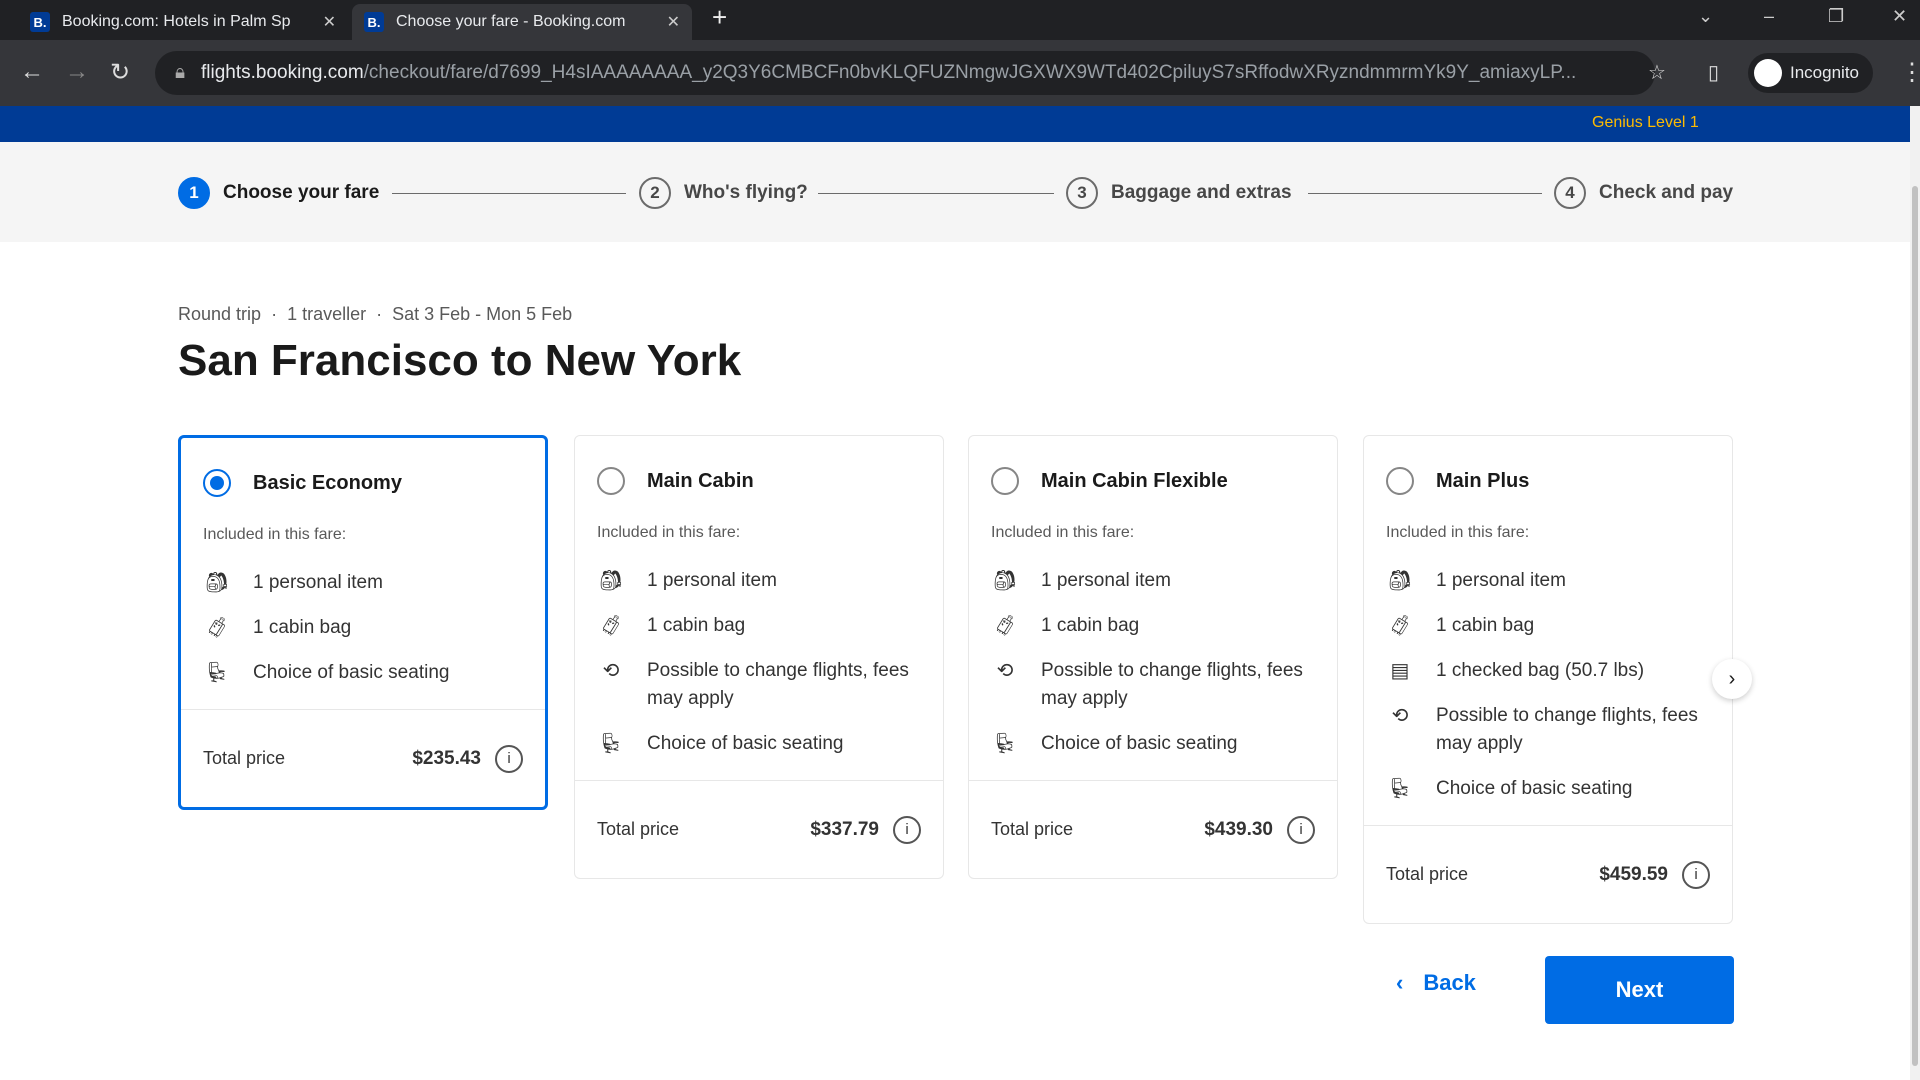 Image resolution: width=1920 pixels, height=1080 pixels. I want to click on chevron-left-icon: ‹, so click(1400, 982).